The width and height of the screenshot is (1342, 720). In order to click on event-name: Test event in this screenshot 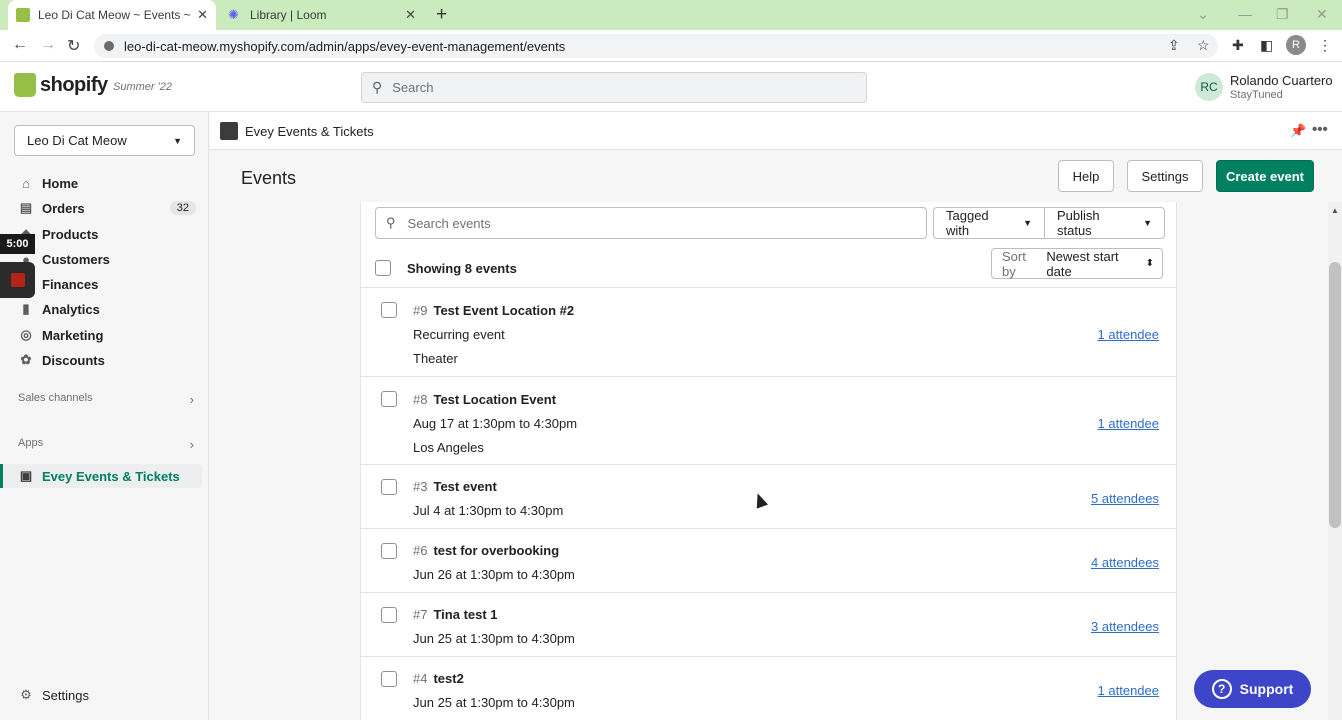, I will do `click(464, 486)`.